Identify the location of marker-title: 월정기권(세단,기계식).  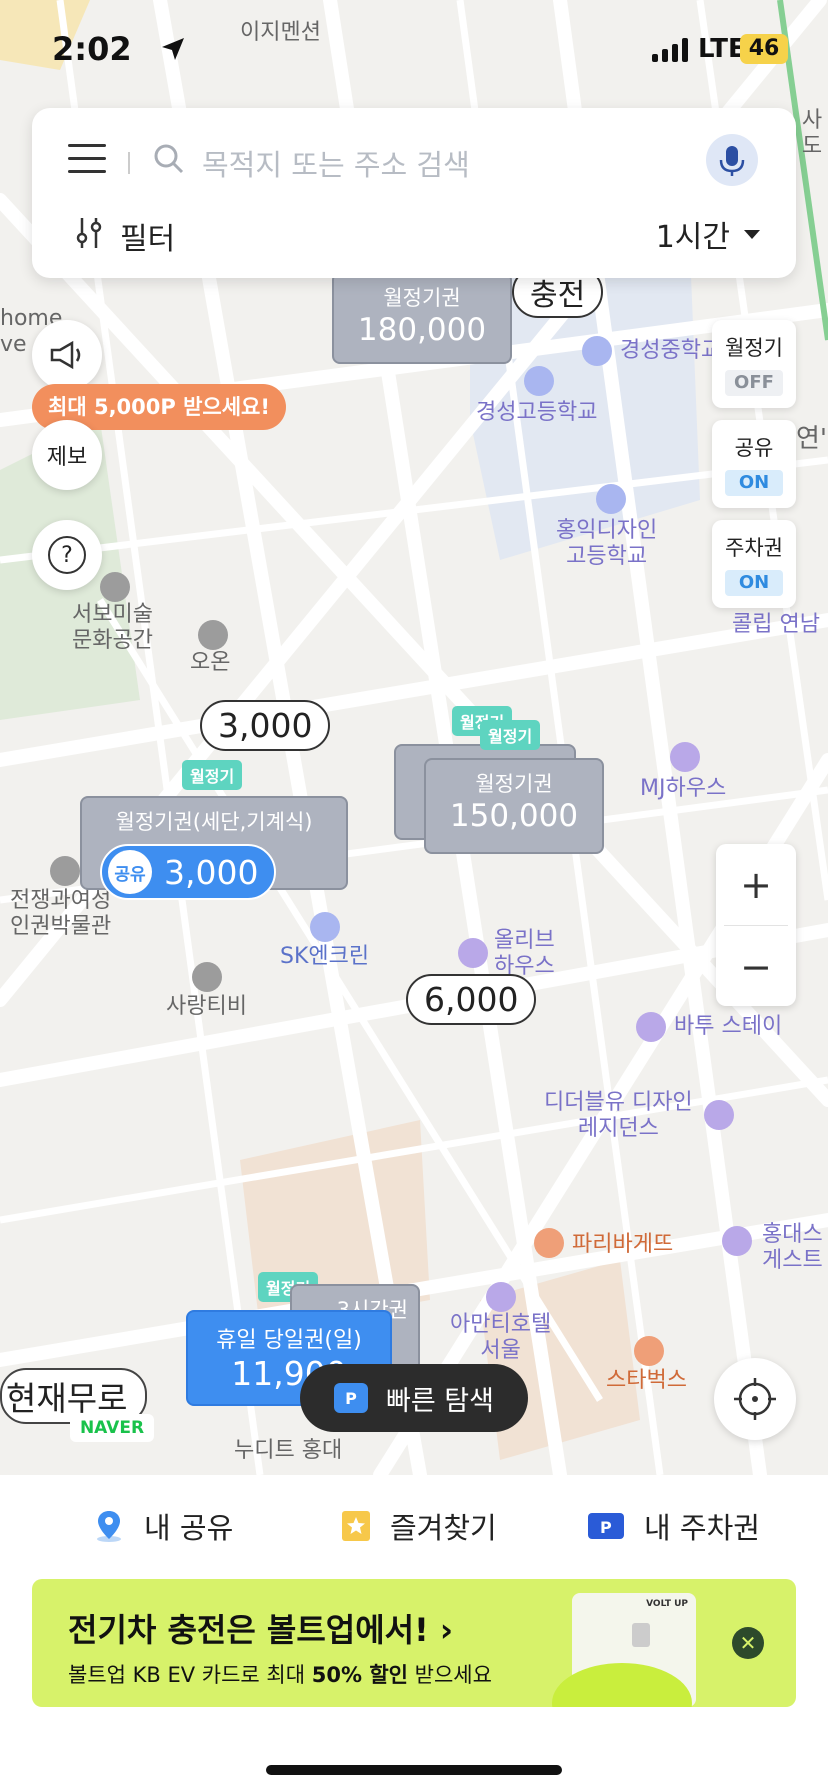
(214, 822).